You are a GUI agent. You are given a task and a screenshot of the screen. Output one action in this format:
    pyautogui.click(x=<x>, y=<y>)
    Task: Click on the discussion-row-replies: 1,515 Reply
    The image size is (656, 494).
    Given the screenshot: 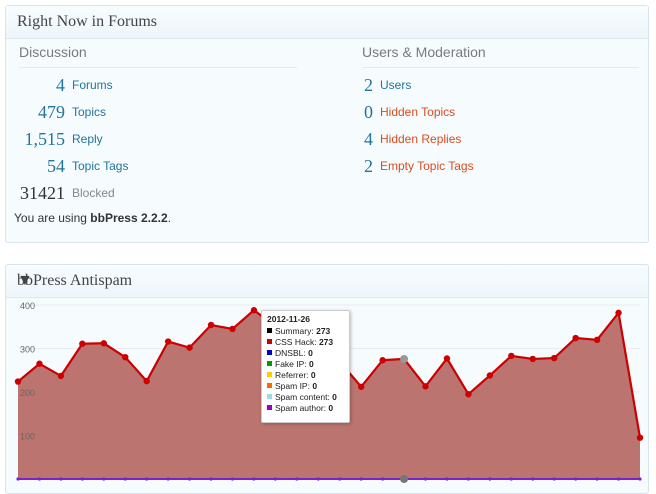 What is the action you would take?
    pyautogui.click(x=156, y=140)
    